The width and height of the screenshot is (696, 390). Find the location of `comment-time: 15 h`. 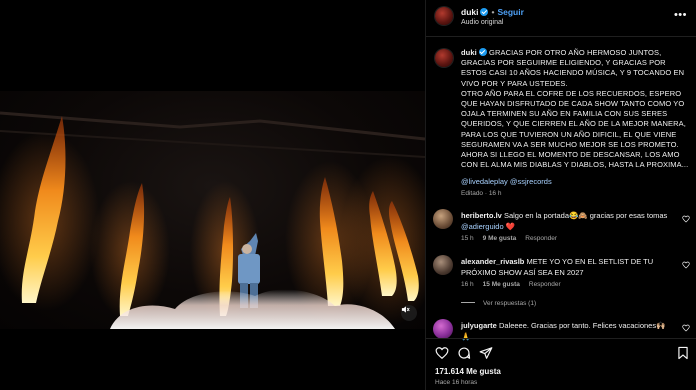

comment-time: 15 h is located at coordinates (467, 238).